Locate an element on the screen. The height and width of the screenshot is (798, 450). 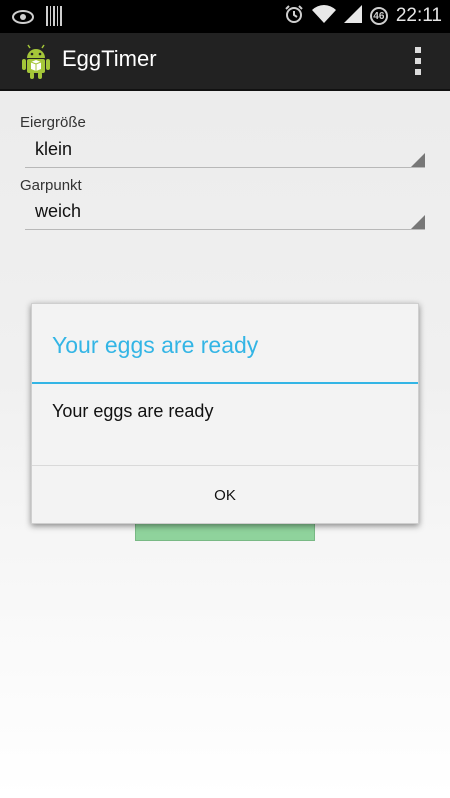
dialog-divider is located at coordinates (225, 383).